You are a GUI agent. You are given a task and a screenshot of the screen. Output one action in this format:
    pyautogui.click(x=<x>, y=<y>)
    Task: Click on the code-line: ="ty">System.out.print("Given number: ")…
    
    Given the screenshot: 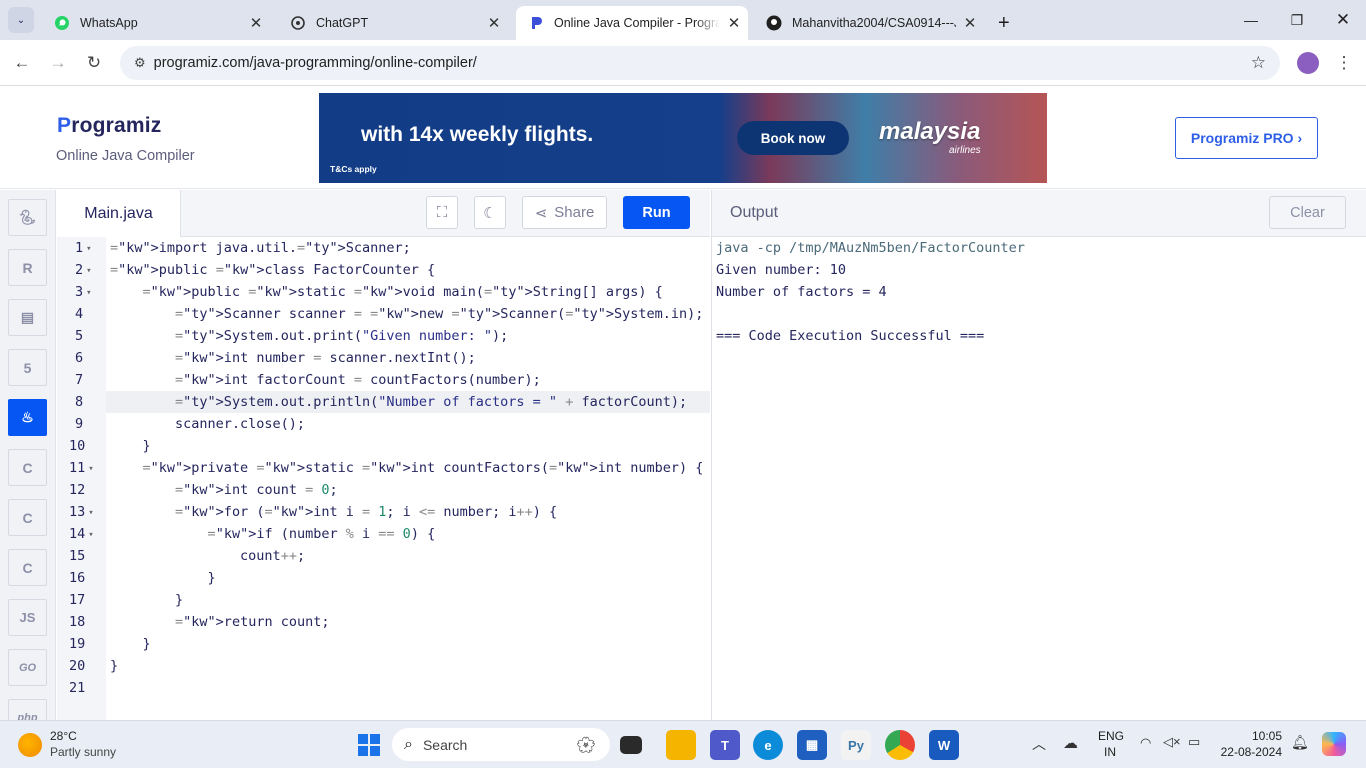 What is the action you would take?
    pyautogui.click(x=309, y=336)
    